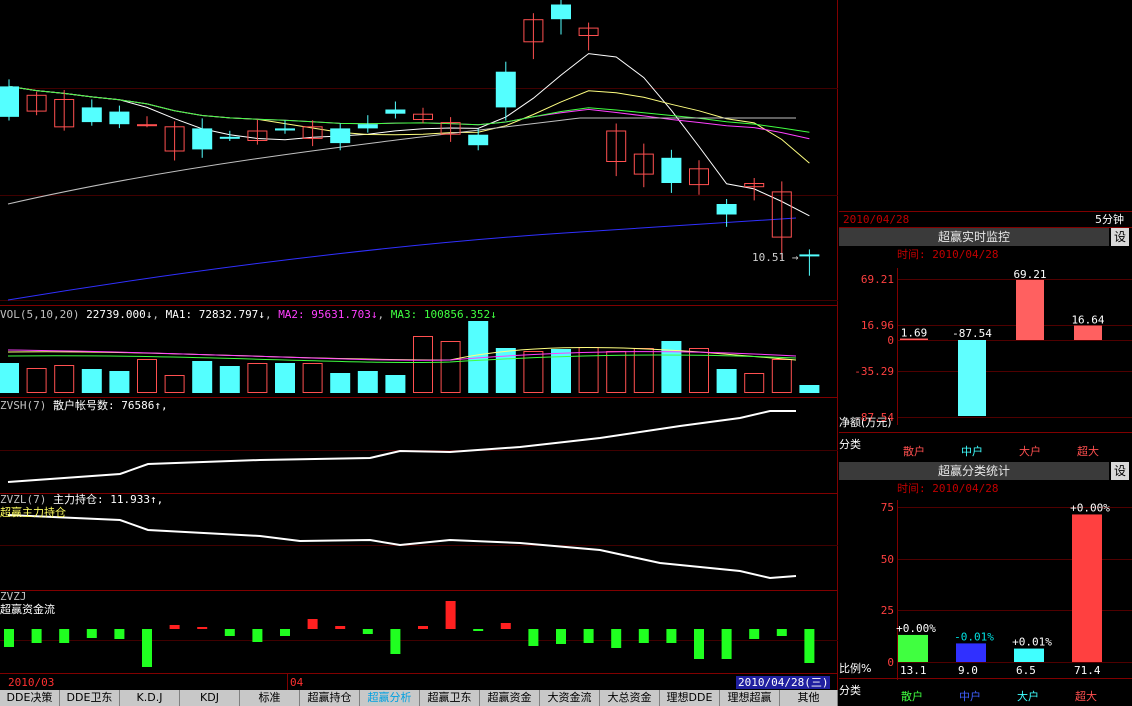 This screenshot has height=706, width=1132. What do you see at coordinates (1026, 670) in the screenshot?
I see `stats-bar-value: 6.5` at bounding box center [1026, 670].